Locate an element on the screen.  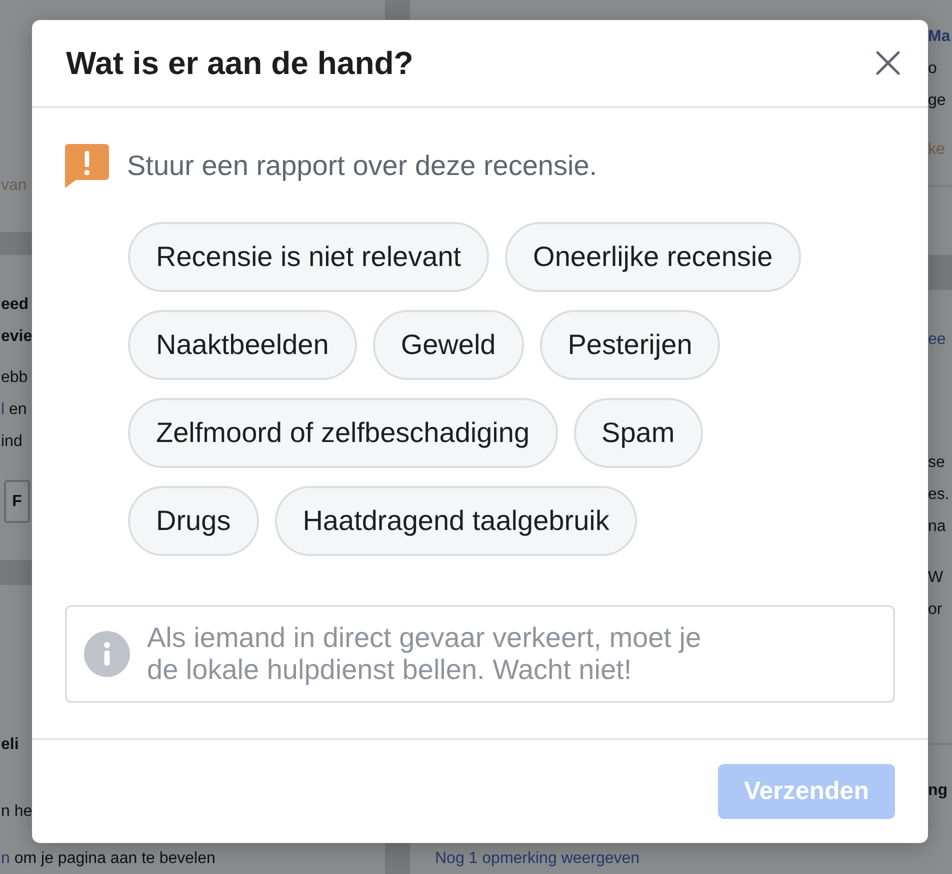
card-text: W is located at coordinates (936, 578).